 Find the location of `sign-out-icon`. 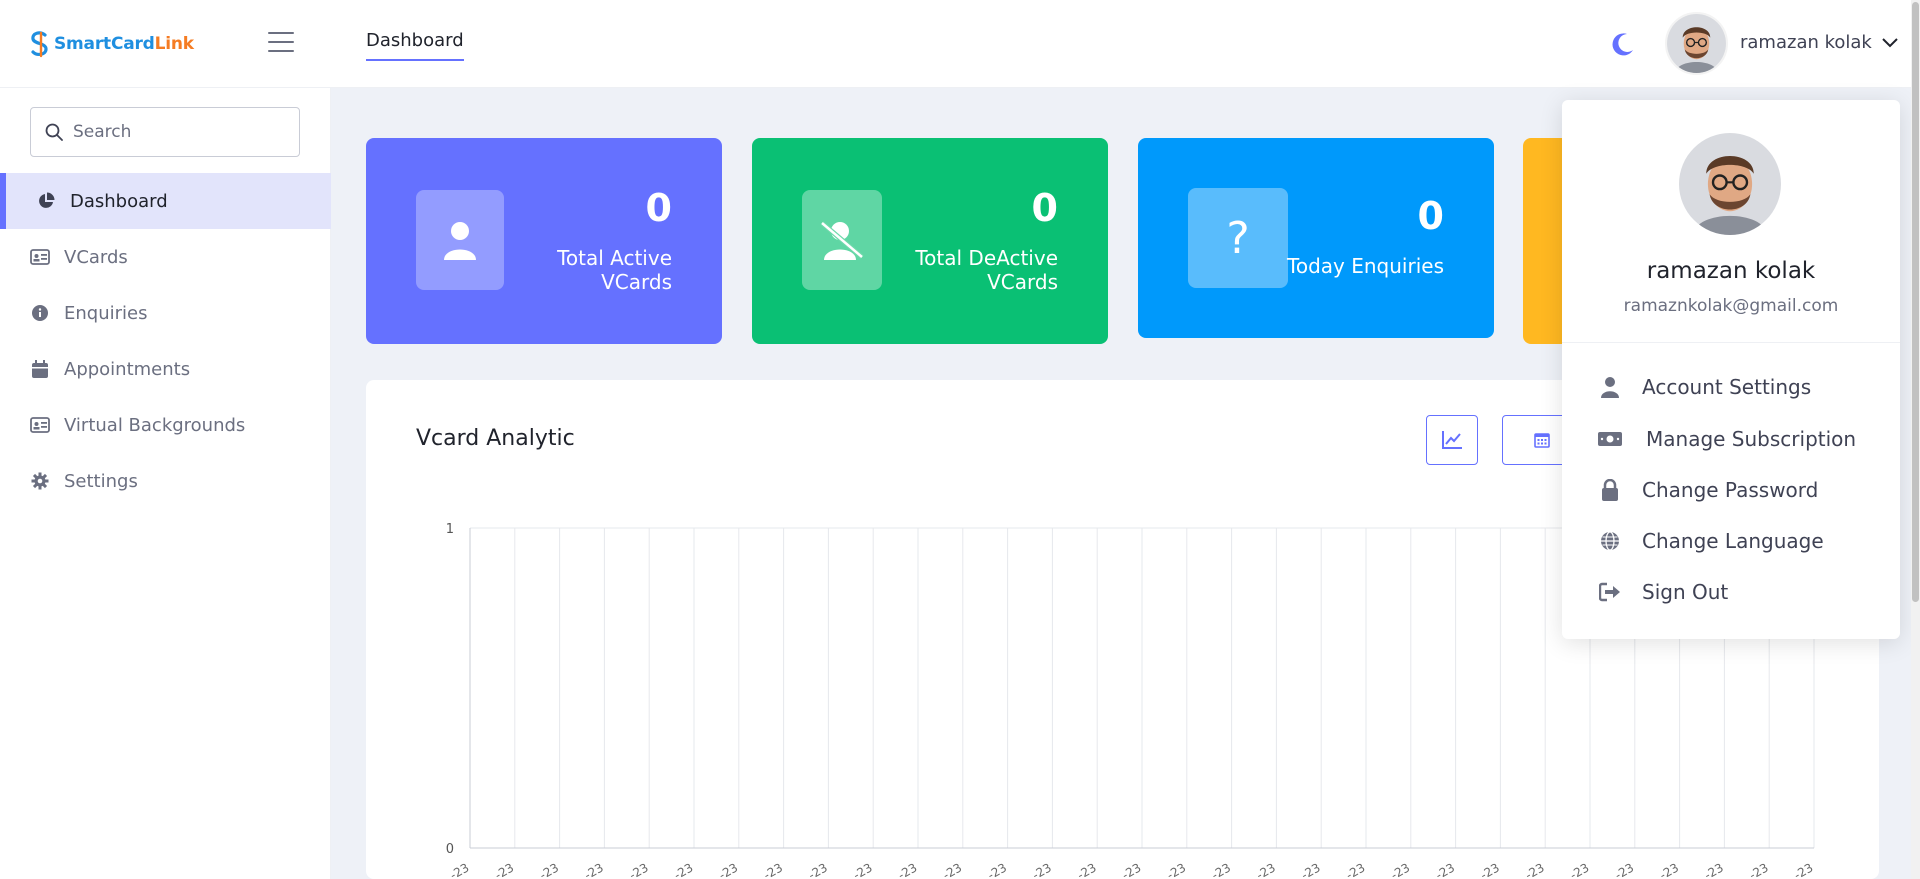

sign-out-icon is located at coordinates (1610, 592).